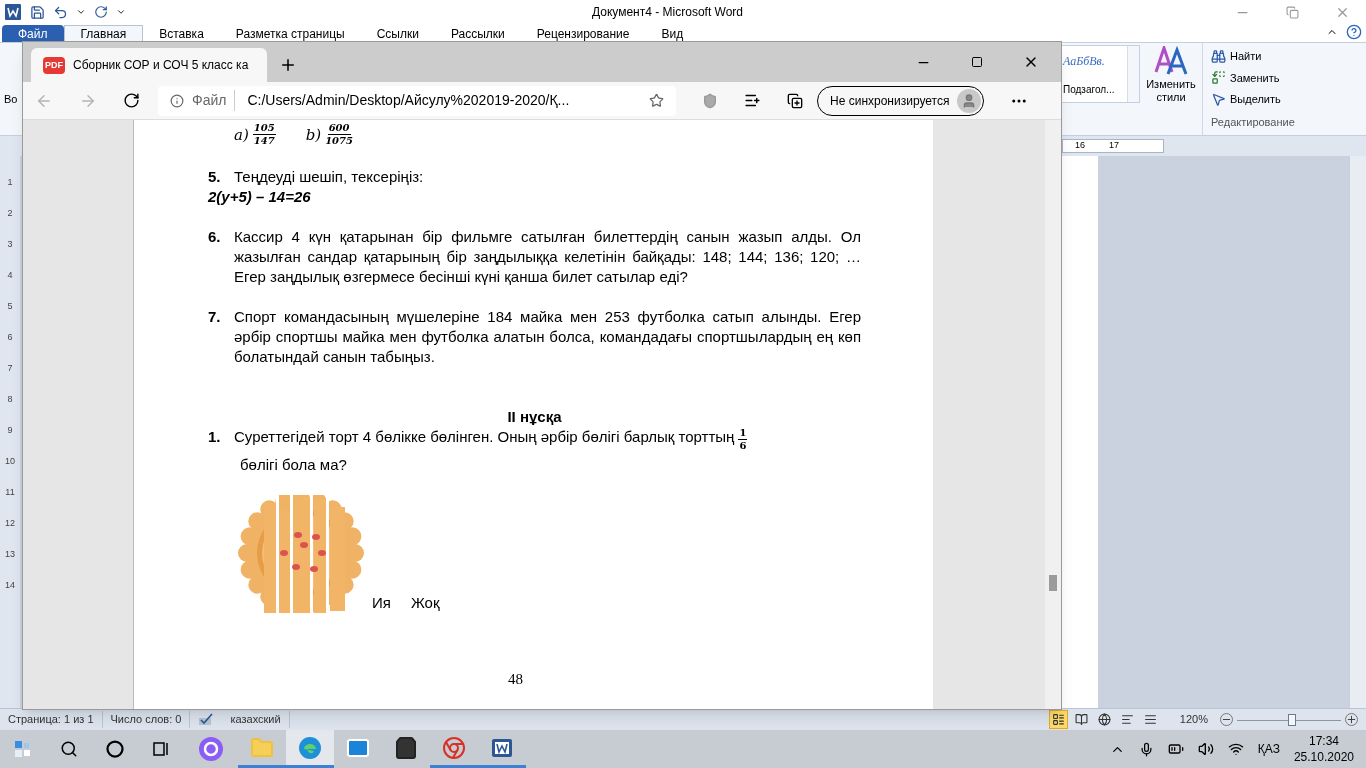 Image resolution: width=1366 pixels, height=768 pixels. I want to click on question-text: Суреттегідей торт 4 бөлікке бөлінген. Оның әрбір бөлігі барлық торттың, so click(484, 437).